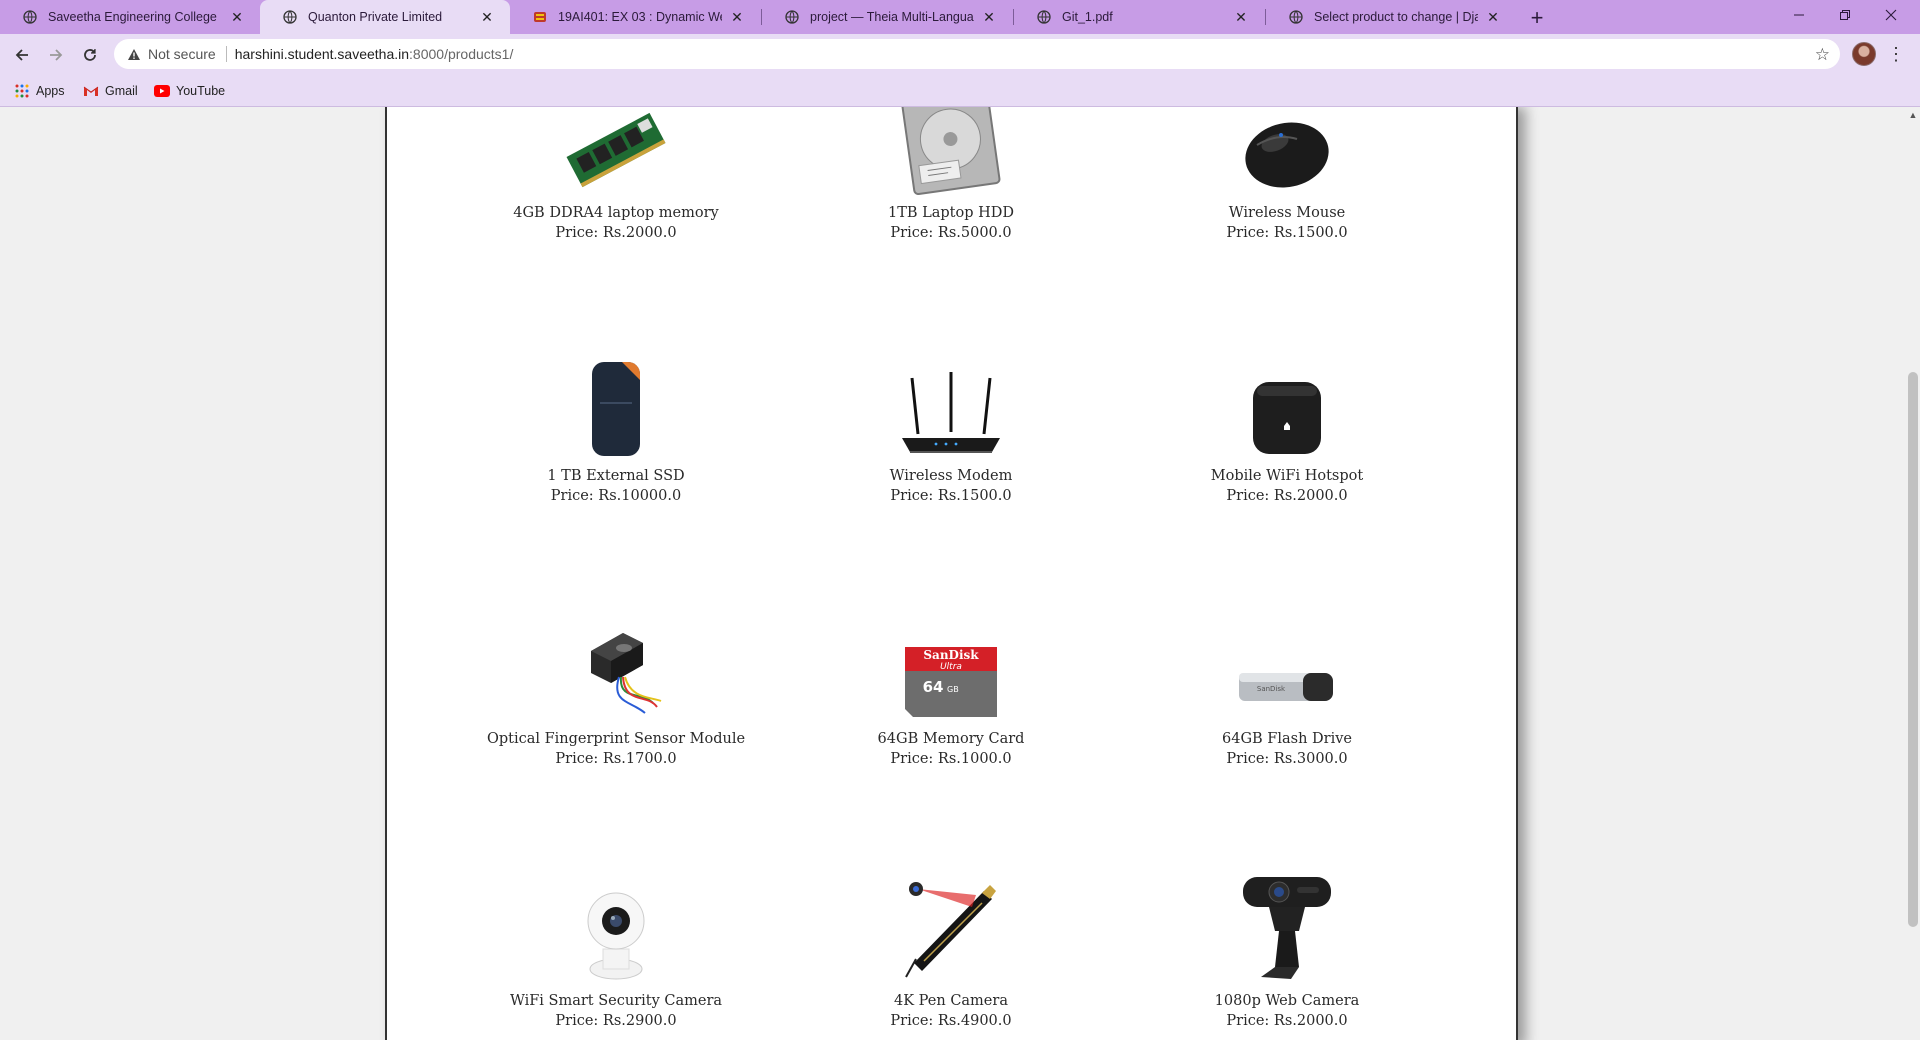  I want to click on tab-title: Saveetha Engineering College, so click(132, 17).